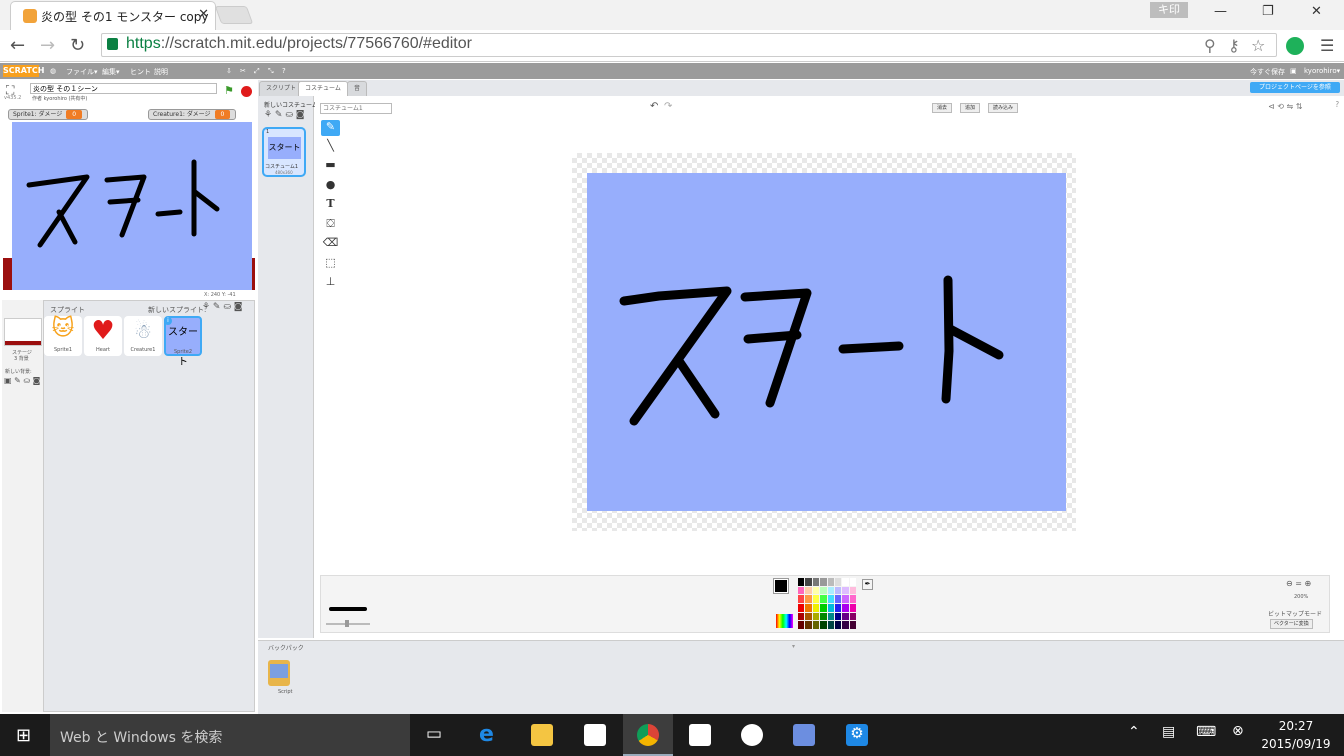 This screenshot has height=756, width=1344. What do you see at coordinates (1206, 732) in the screenshot?
I see `keyboard-icon: ⌨` at bounding box center [1206, 732].